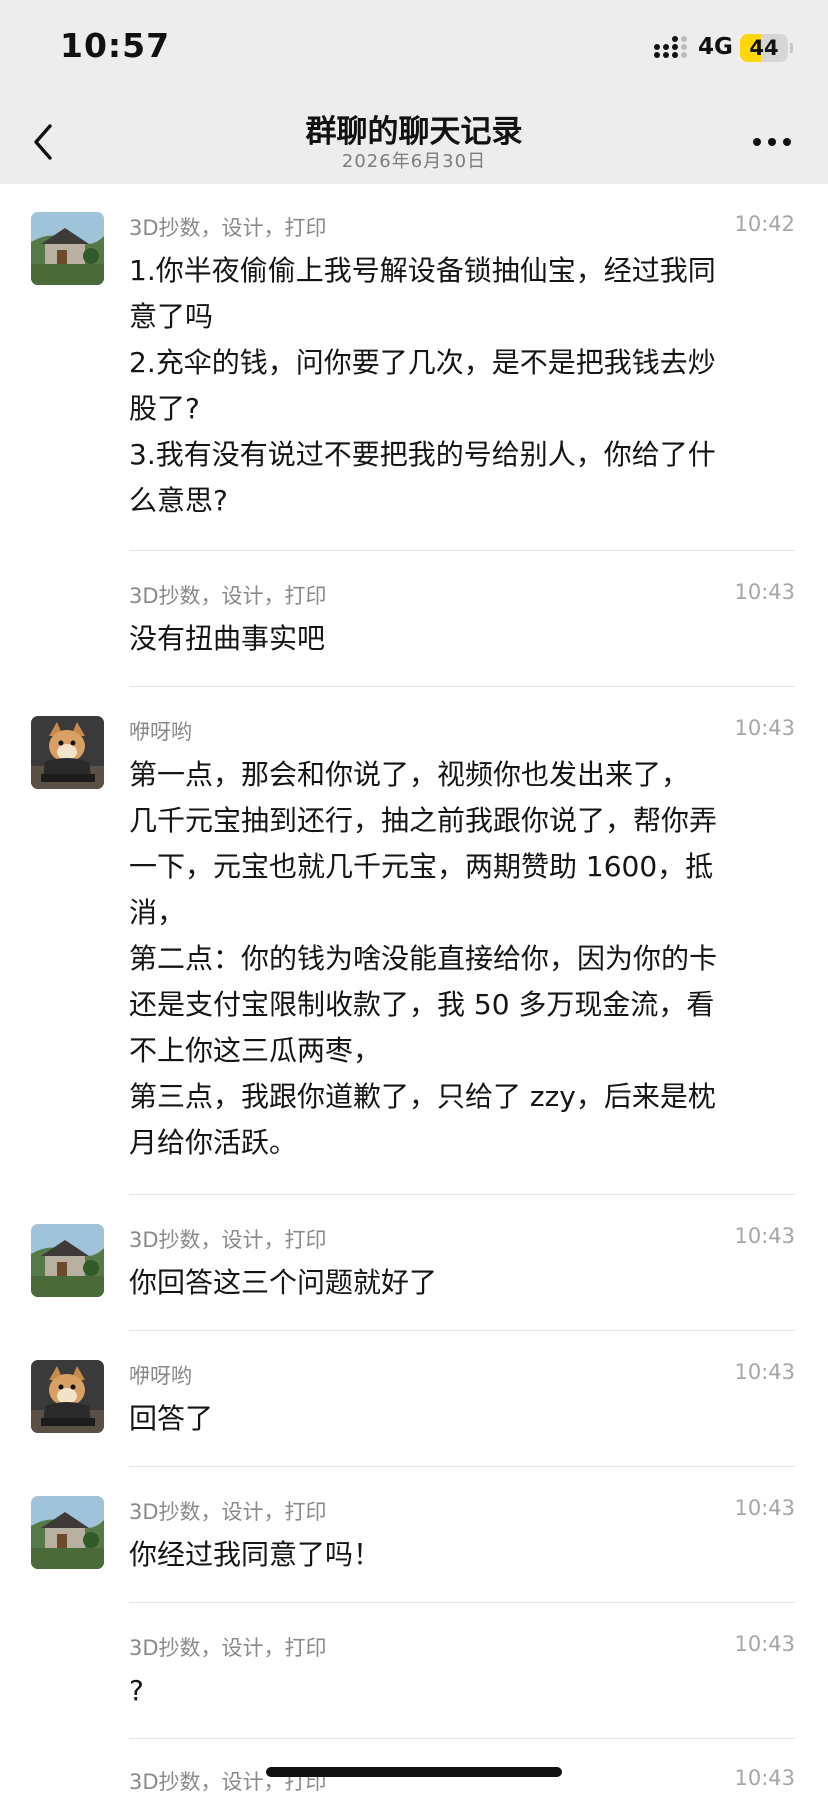 This screenshot has width=828, height=1796. What do you see at coordinates (791, 48) in the screenshot?
I see `battery-cap` at bounding box center [791, 48].